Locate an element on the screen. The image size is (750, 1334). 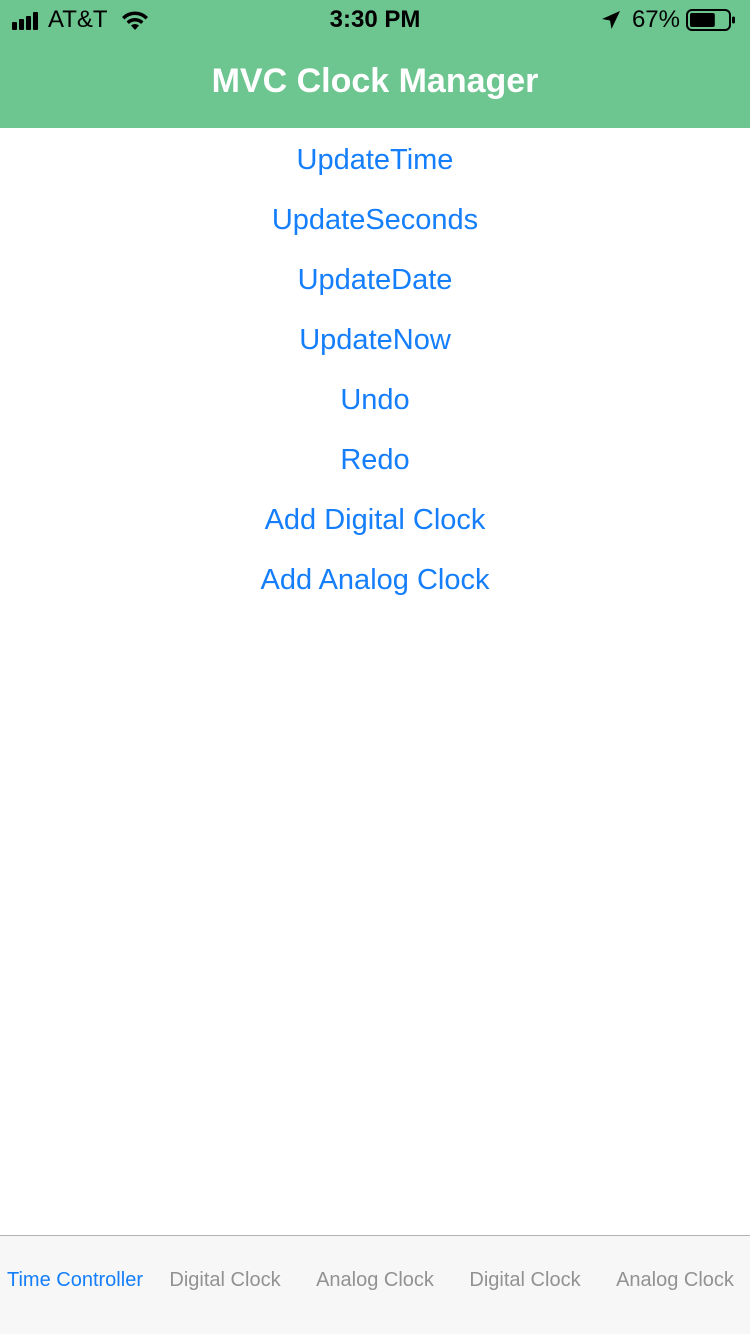
tab-time-controller: Time Controller is located at coordinates (75, 1280).